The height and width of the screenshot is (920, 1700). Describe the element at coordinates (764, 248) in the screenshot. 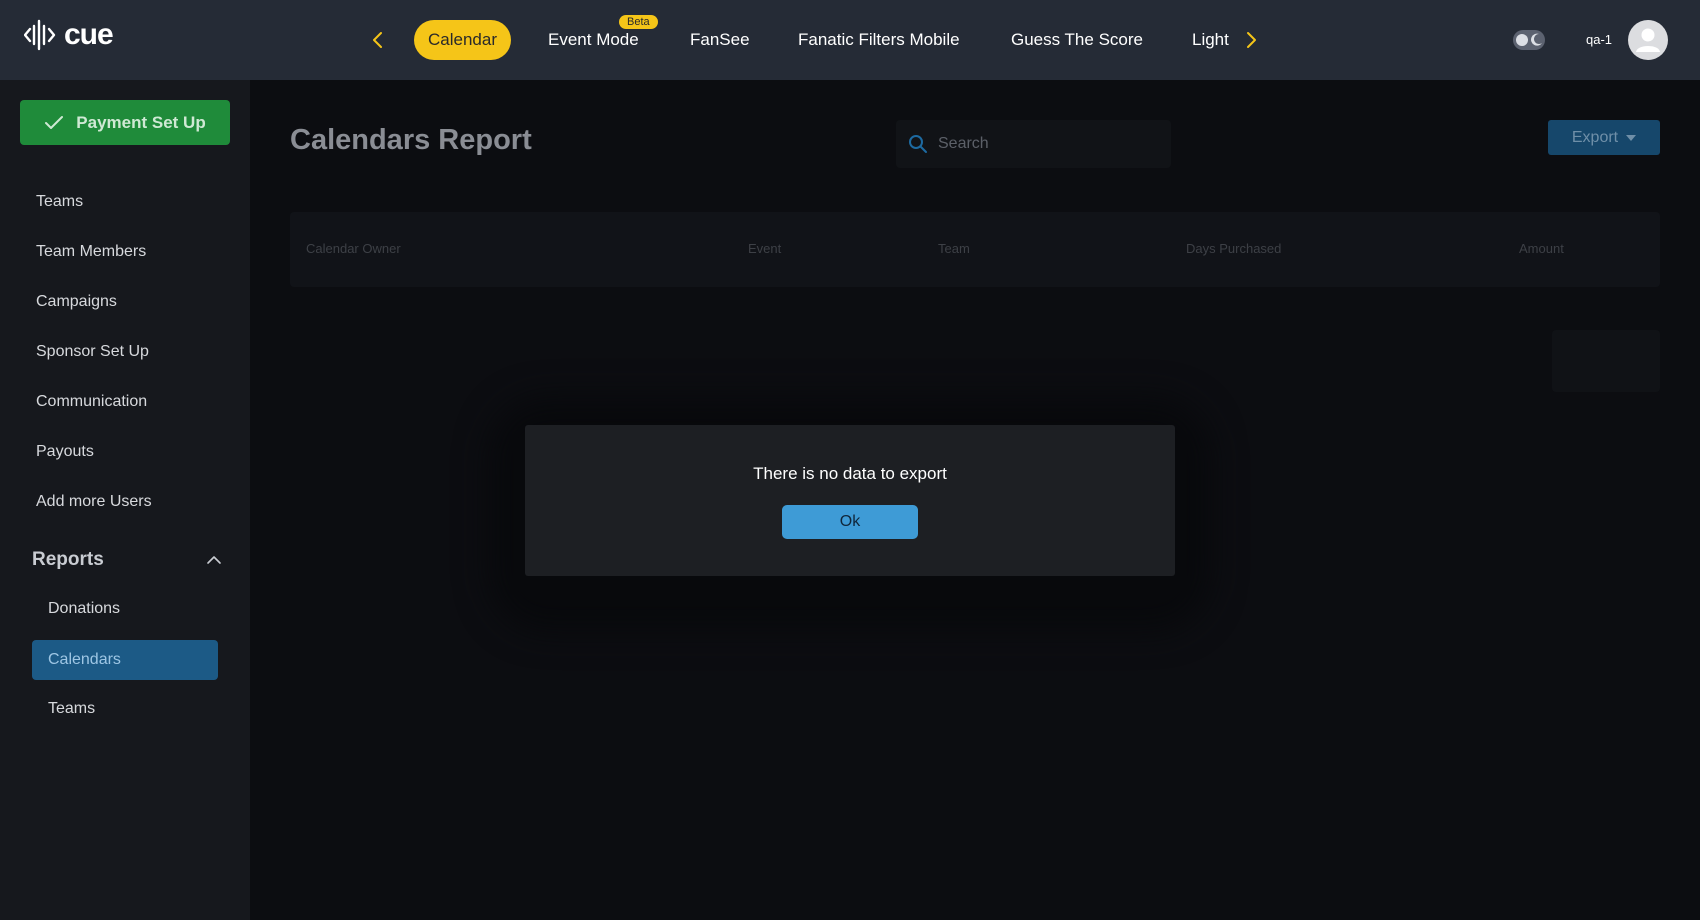

I see `column-event: Event` at that location.